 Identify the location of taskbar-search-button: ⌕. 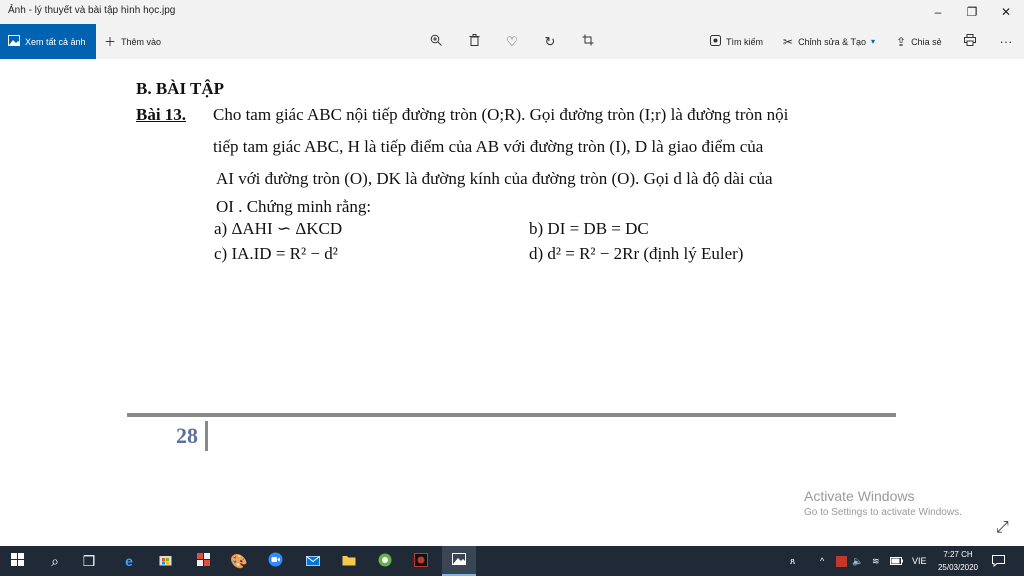
(55, 561).